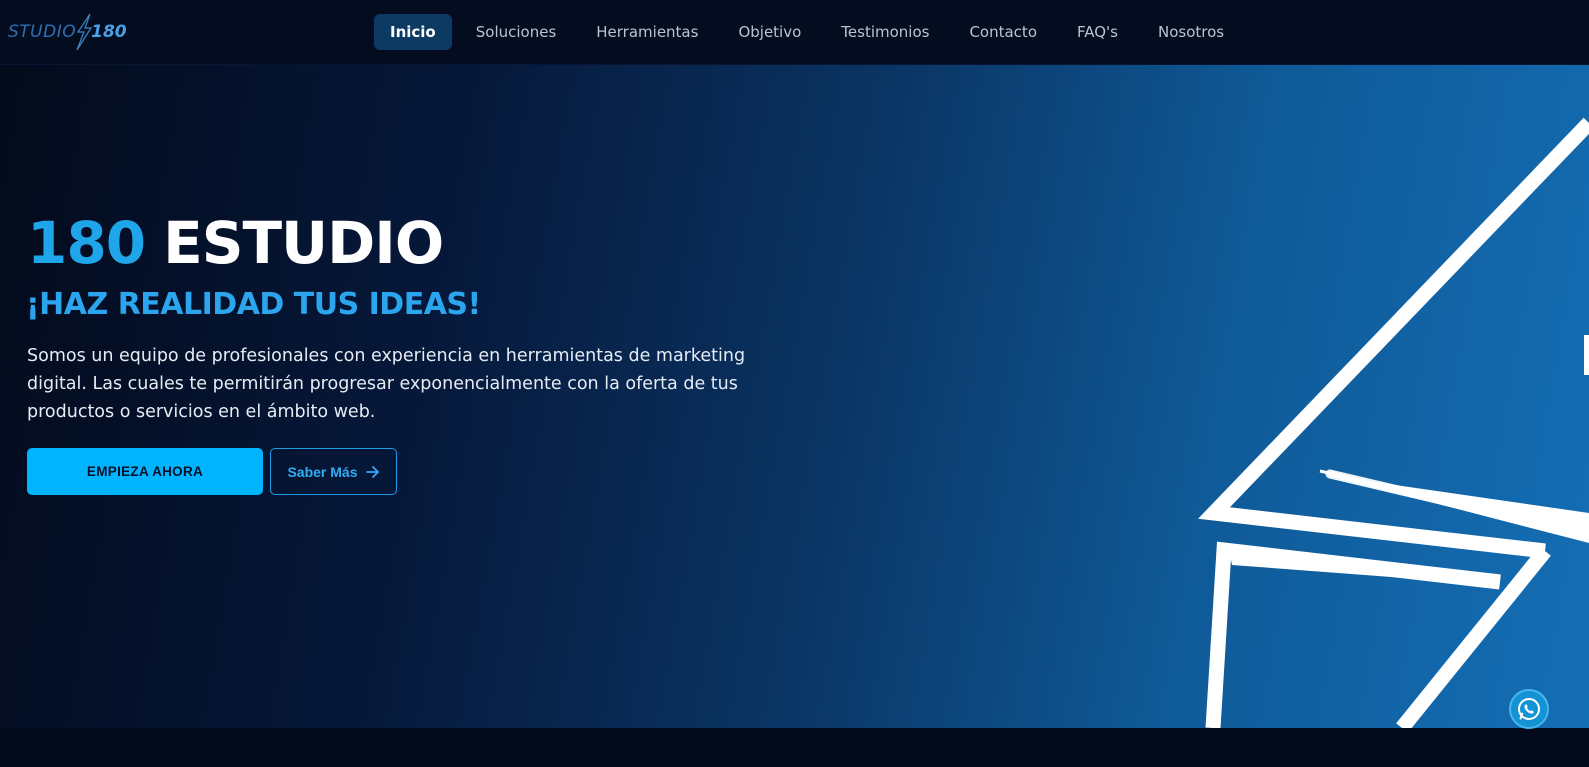 Image resolution: width=1589 pixels, height=767 pixels. I want to click on whatsapp-button, so click(1529, 709).